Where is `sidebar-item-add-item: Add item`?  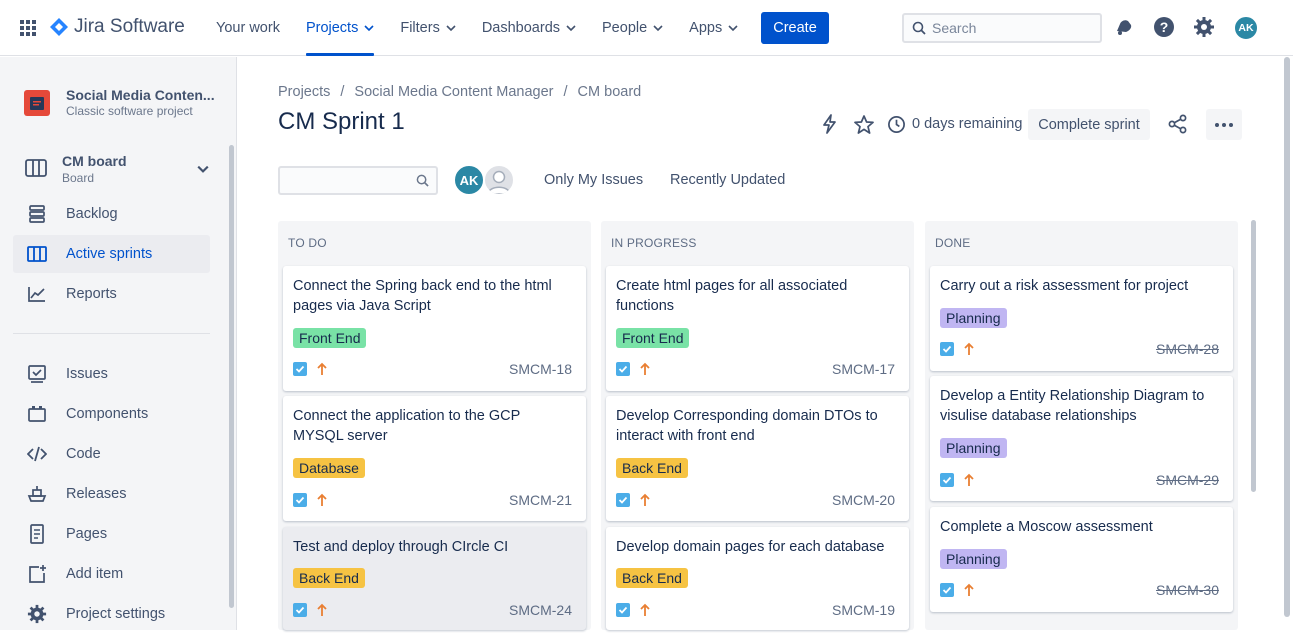 sidebar-item-add-item: Add item is located at coordinates (111, 574).